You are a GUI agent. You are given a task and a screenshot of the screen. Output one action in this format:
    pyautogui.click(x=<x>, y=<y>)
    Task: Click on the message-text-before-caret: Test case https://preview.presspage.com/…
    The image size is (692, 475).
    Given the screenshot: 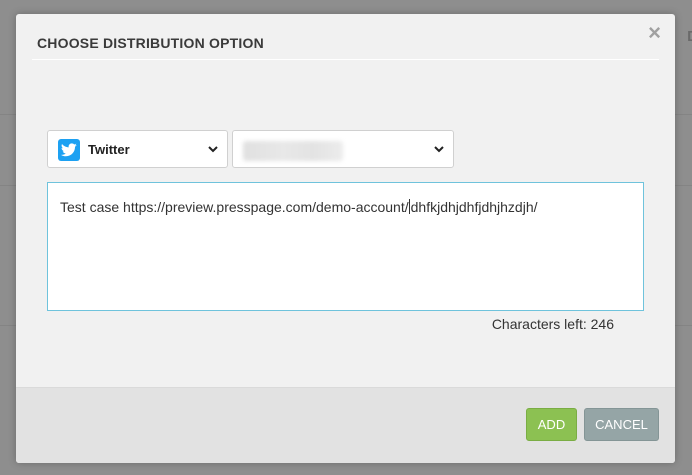 What is the action you would take?
    pyautogui.click(x=234, y=207)
    